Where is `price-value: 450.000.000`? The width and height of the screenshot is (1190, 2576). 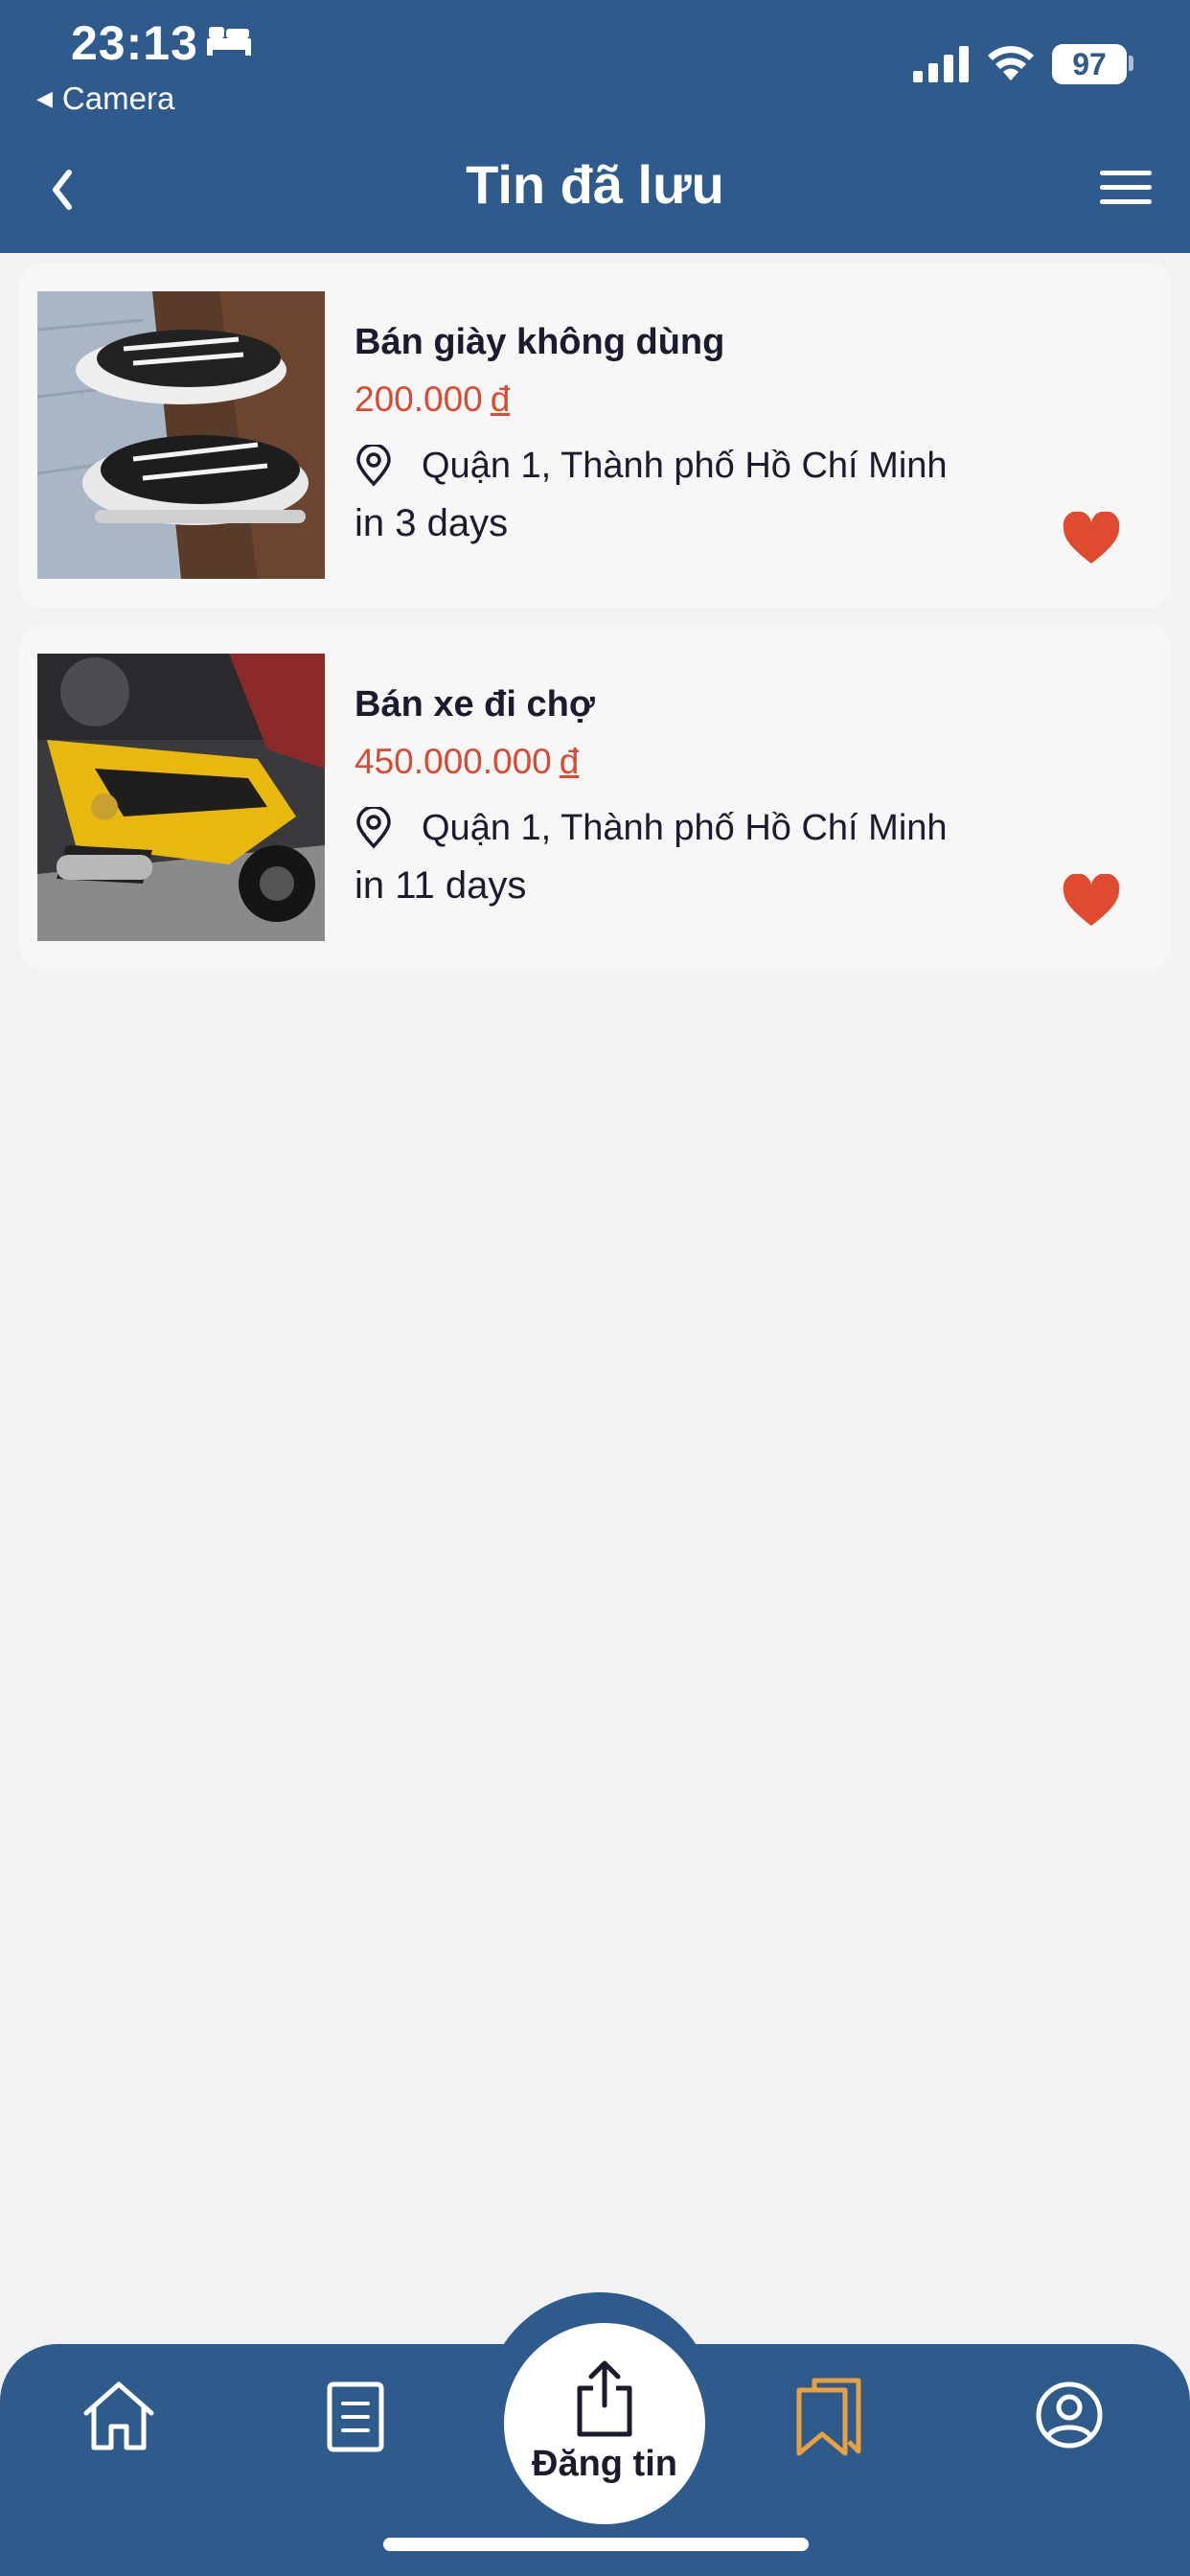
price-value: 450.000.000 is located at coordinates (453, 761).